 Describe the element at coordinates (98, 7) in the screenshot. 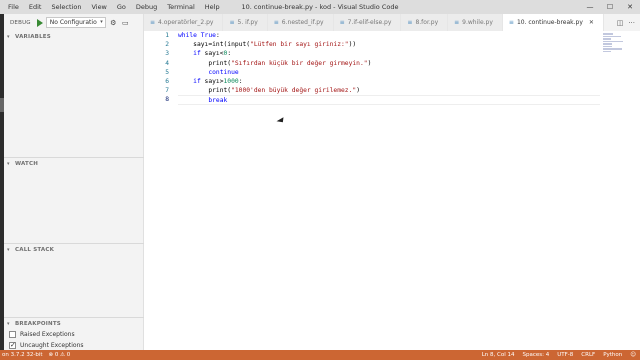

I see `menu-view: View` at that location.